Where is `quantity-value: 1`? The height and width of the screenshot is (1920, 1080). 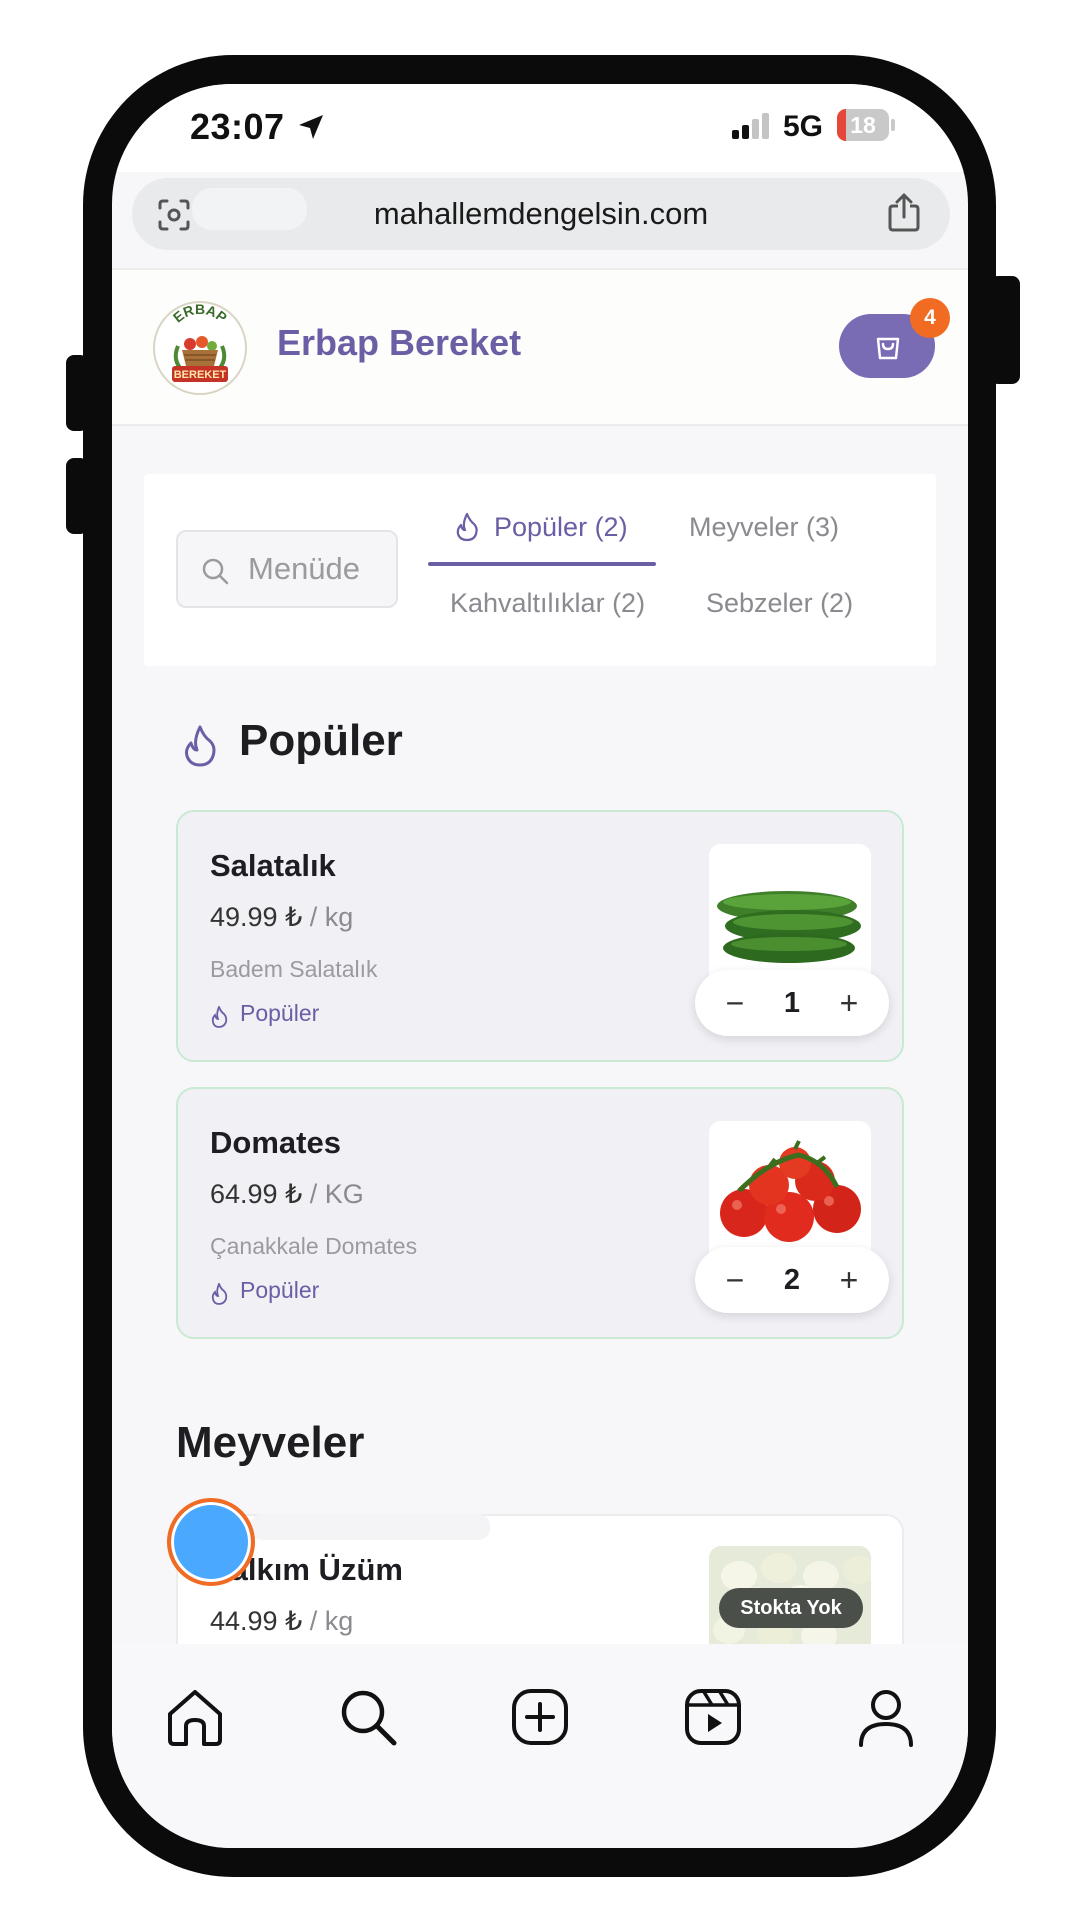
quantity-value: 1 is located at coordinates (792, 1003).